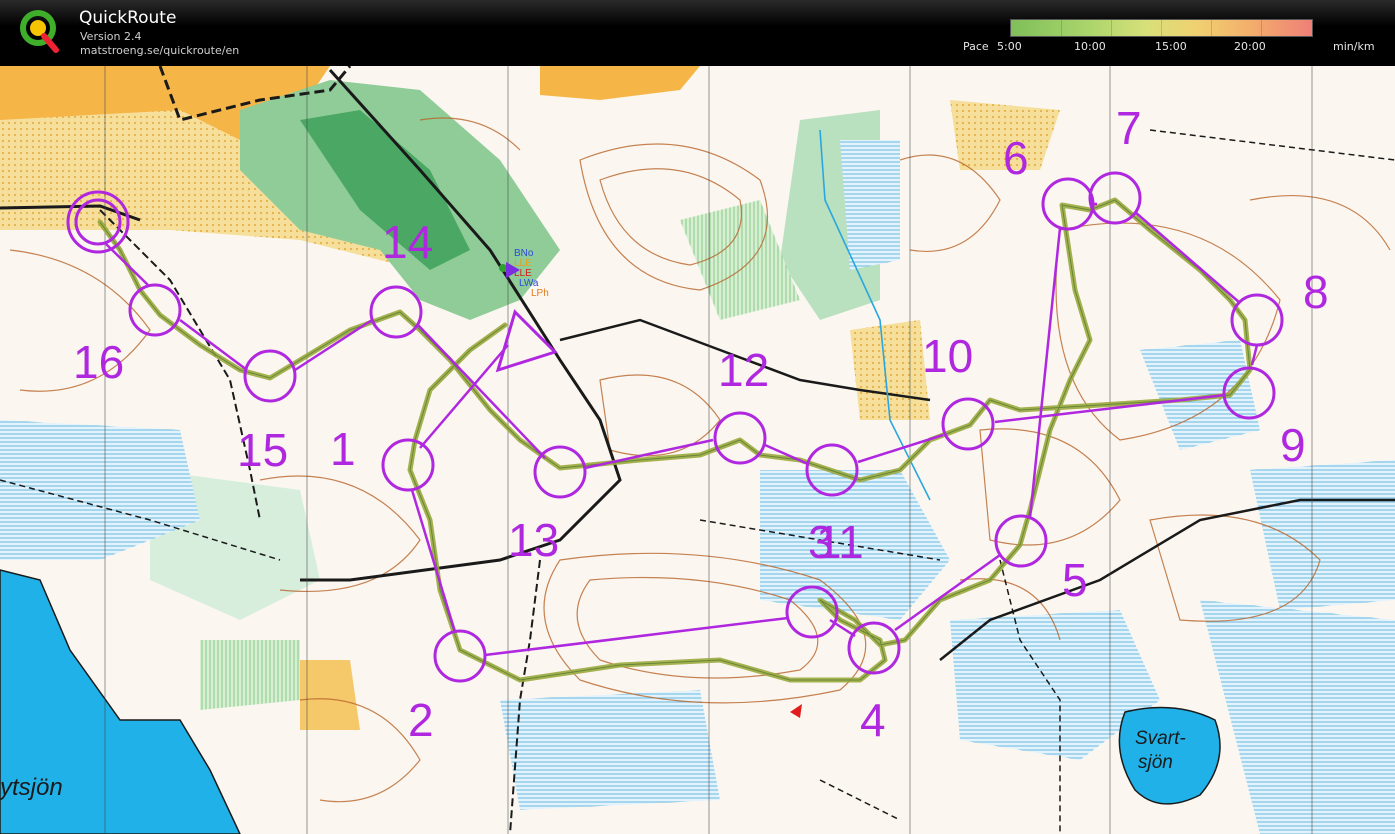 The image size is (1395, 834). I want to click on pace-tick-label: 10:00, so click(1090, 46).